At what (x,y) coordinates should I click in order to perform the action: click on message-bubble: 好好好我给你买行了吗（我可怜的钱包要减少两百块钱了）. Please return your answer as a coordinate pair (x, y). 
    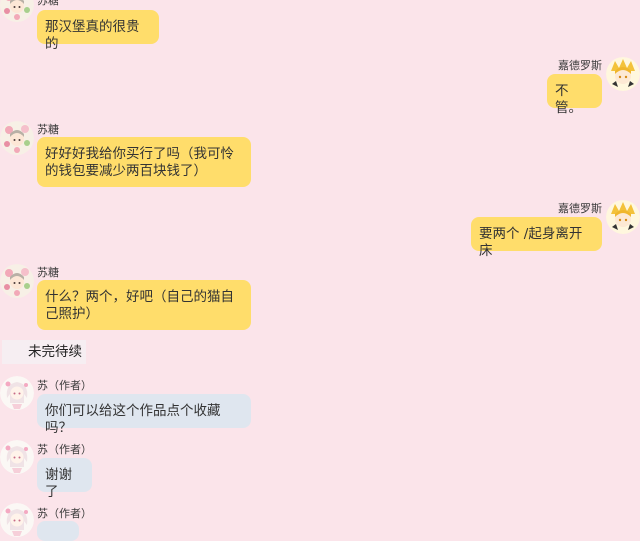
    Looking at the image, I should click on (144, 162).